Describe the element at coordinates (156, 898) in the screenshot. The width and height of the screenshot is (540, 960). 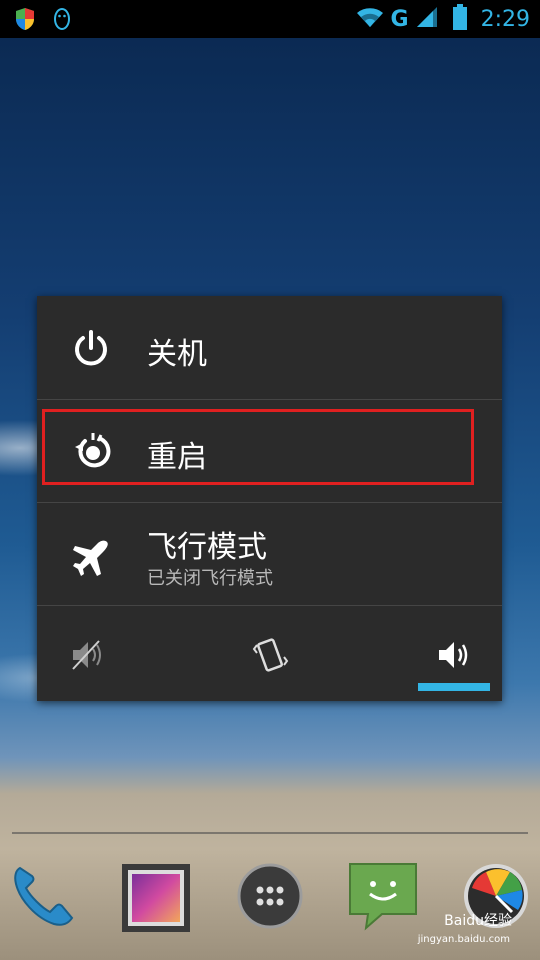
I see `gallery-icon` at that location.